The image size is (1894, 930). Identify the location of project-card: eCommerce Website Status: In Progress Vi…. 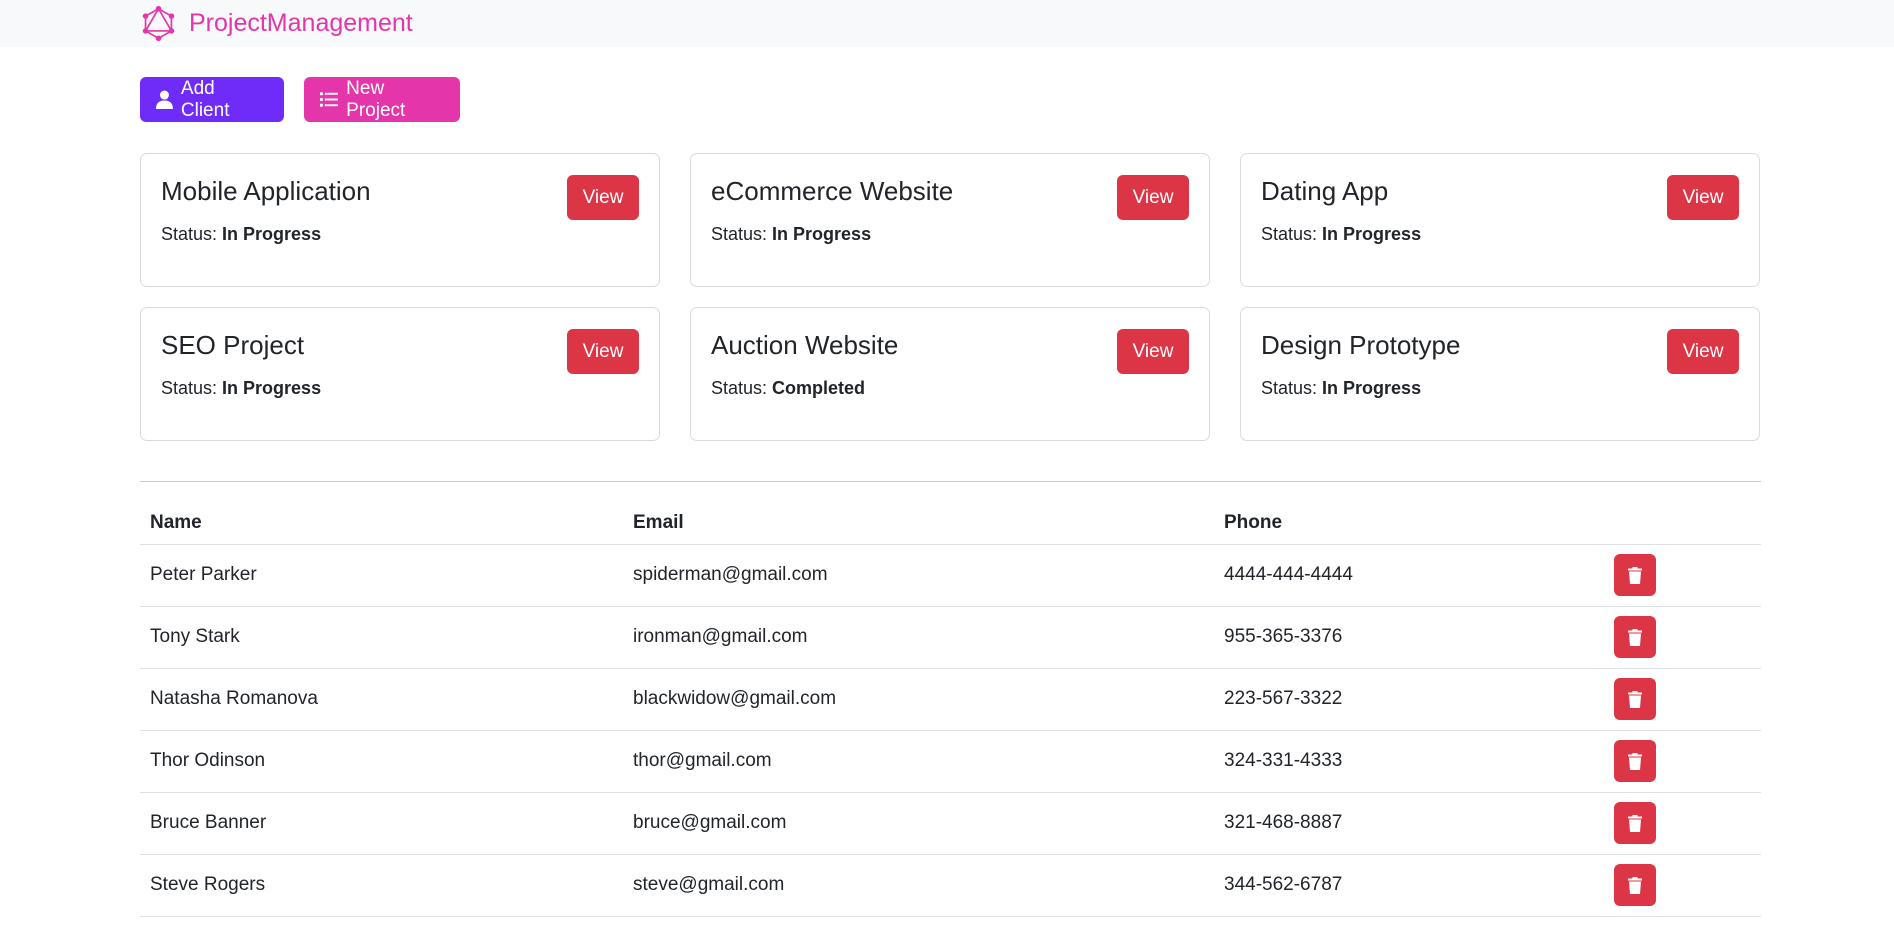
(950, 220).